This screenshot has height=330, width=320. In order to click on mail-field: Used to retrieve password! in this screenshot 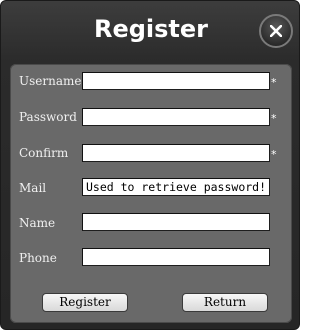, I will do `click(176, 187)`.